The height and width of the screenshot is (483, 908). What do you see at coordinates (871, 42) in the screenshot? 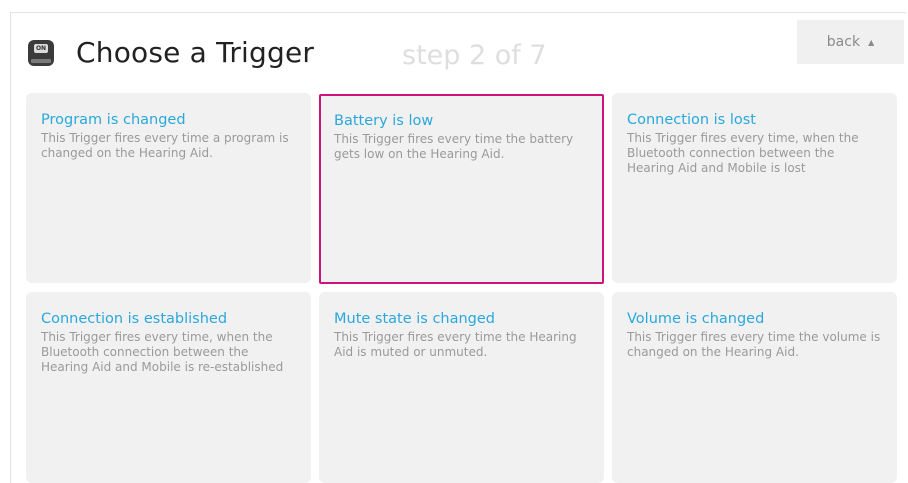
I see `caret-down-icon: ▲` at bounding box center [871, 42].